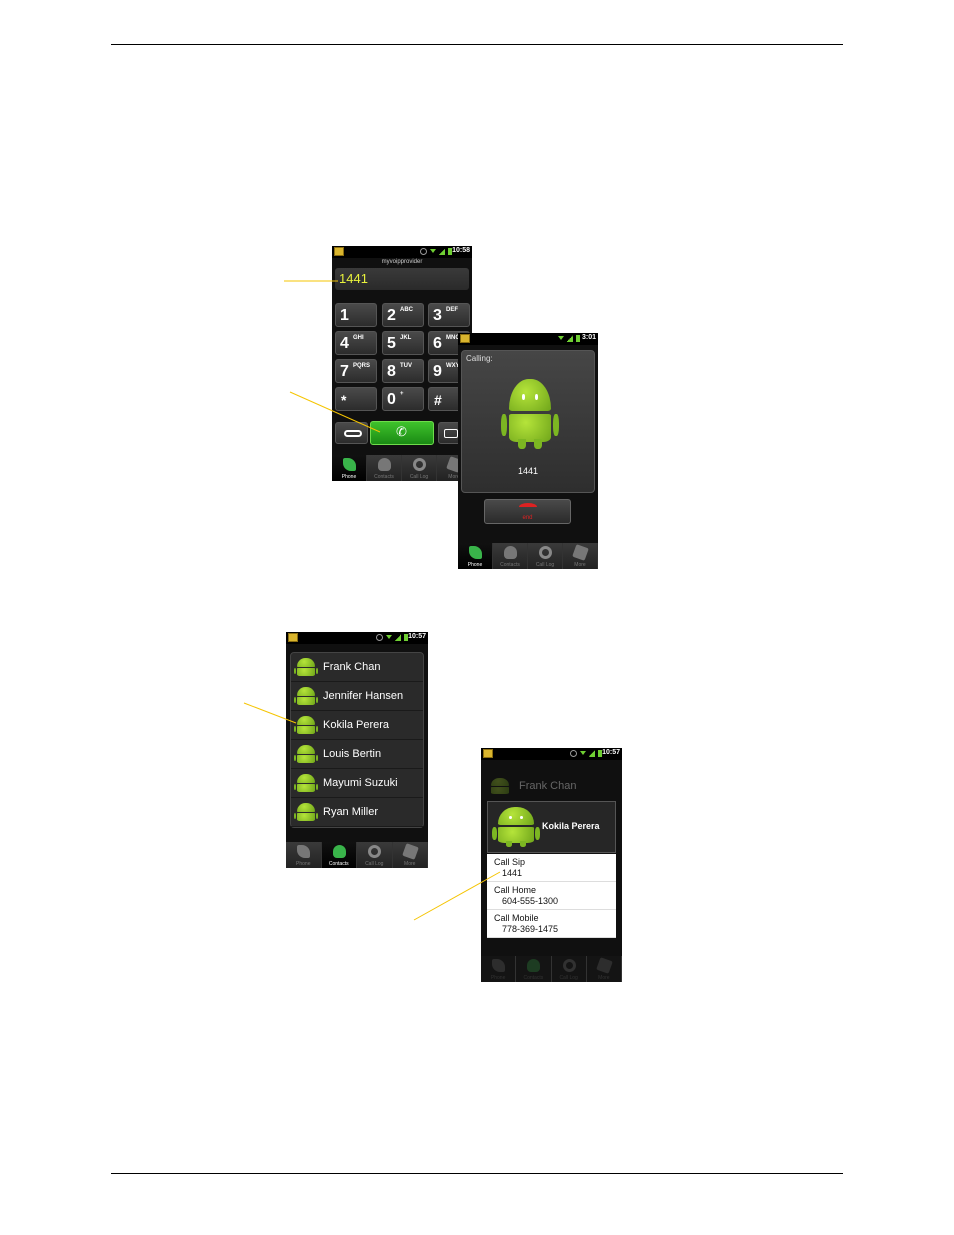 Image resolution: width=954 pixels, height=1235 pixels. What do you see at coordinates (391, 399) in the screenshot?
I see `key-digit: 0` at bounding box center [391, 399].